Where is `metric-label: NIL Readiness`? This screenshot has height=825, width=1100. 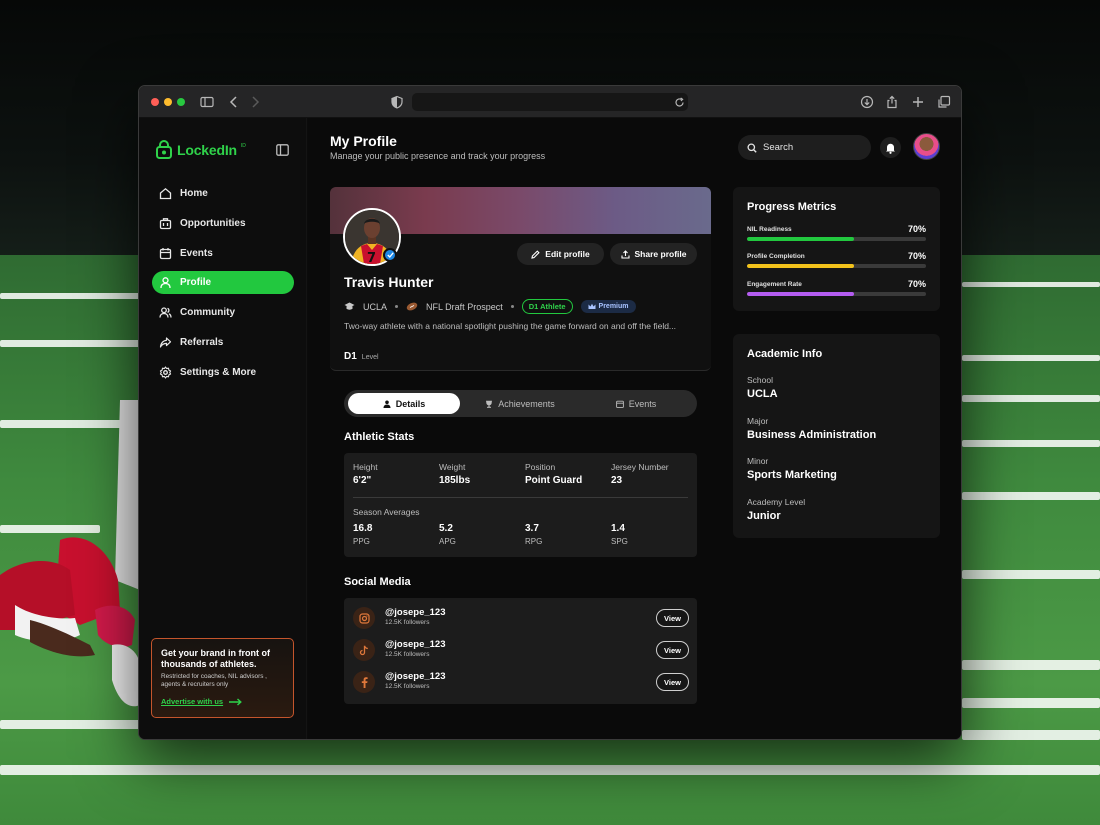 metric-label: NIL Readiness is located at coordinates (769, 229).